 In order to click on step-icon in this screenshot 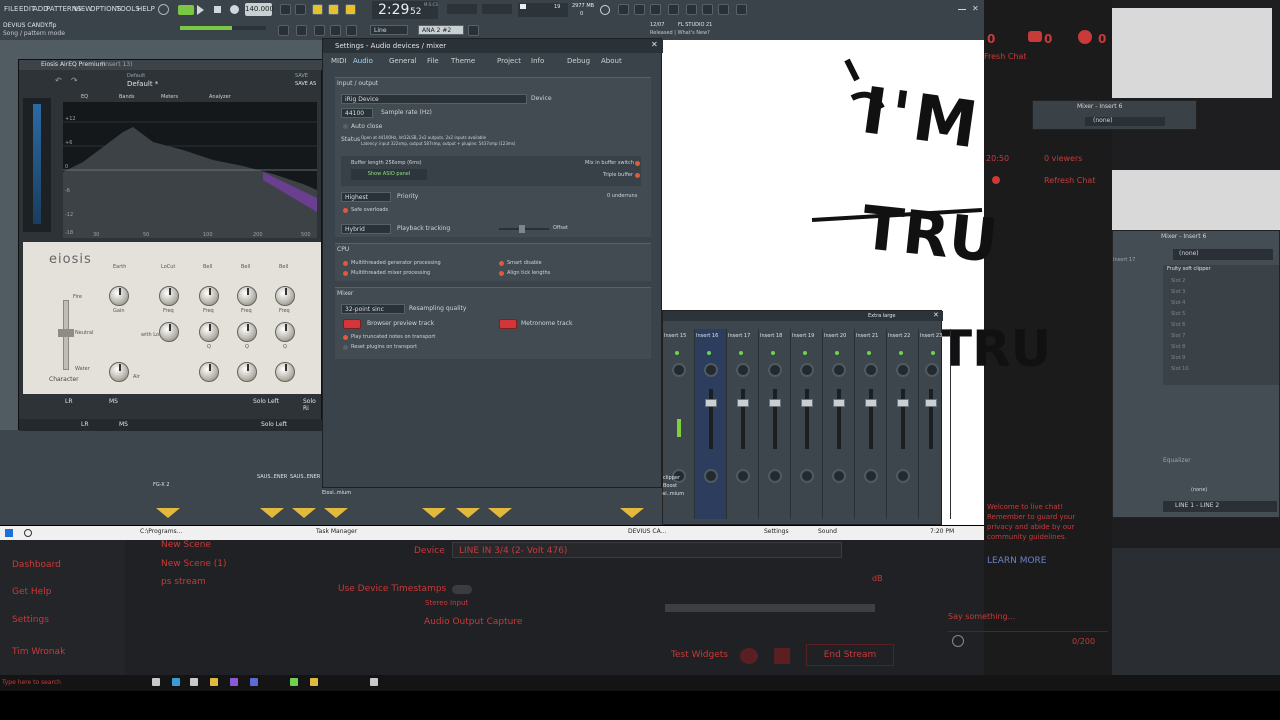, I will do `click(301, 30)`.